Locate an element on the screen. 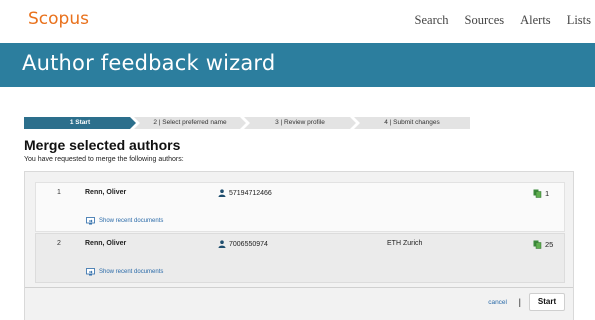 The image size is (595, 320). top-bar: Scopus Search Sources Alerts Lists is located at coordinates (297, 20).